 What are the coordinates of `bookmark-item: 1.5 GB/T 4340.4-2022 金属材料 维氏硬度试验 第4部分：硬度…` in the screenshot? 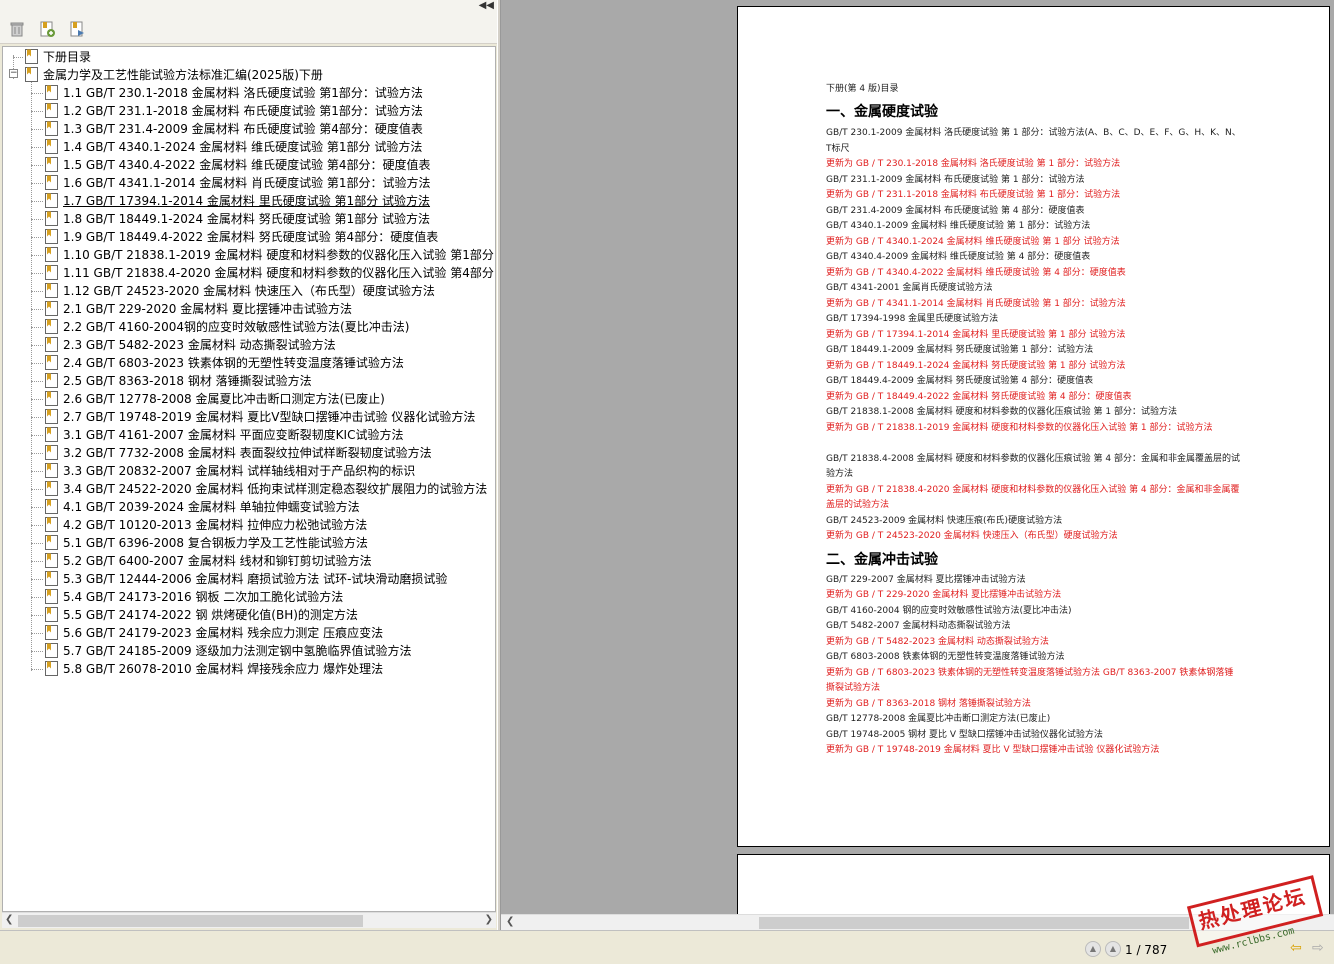 It's located at (238, 165).